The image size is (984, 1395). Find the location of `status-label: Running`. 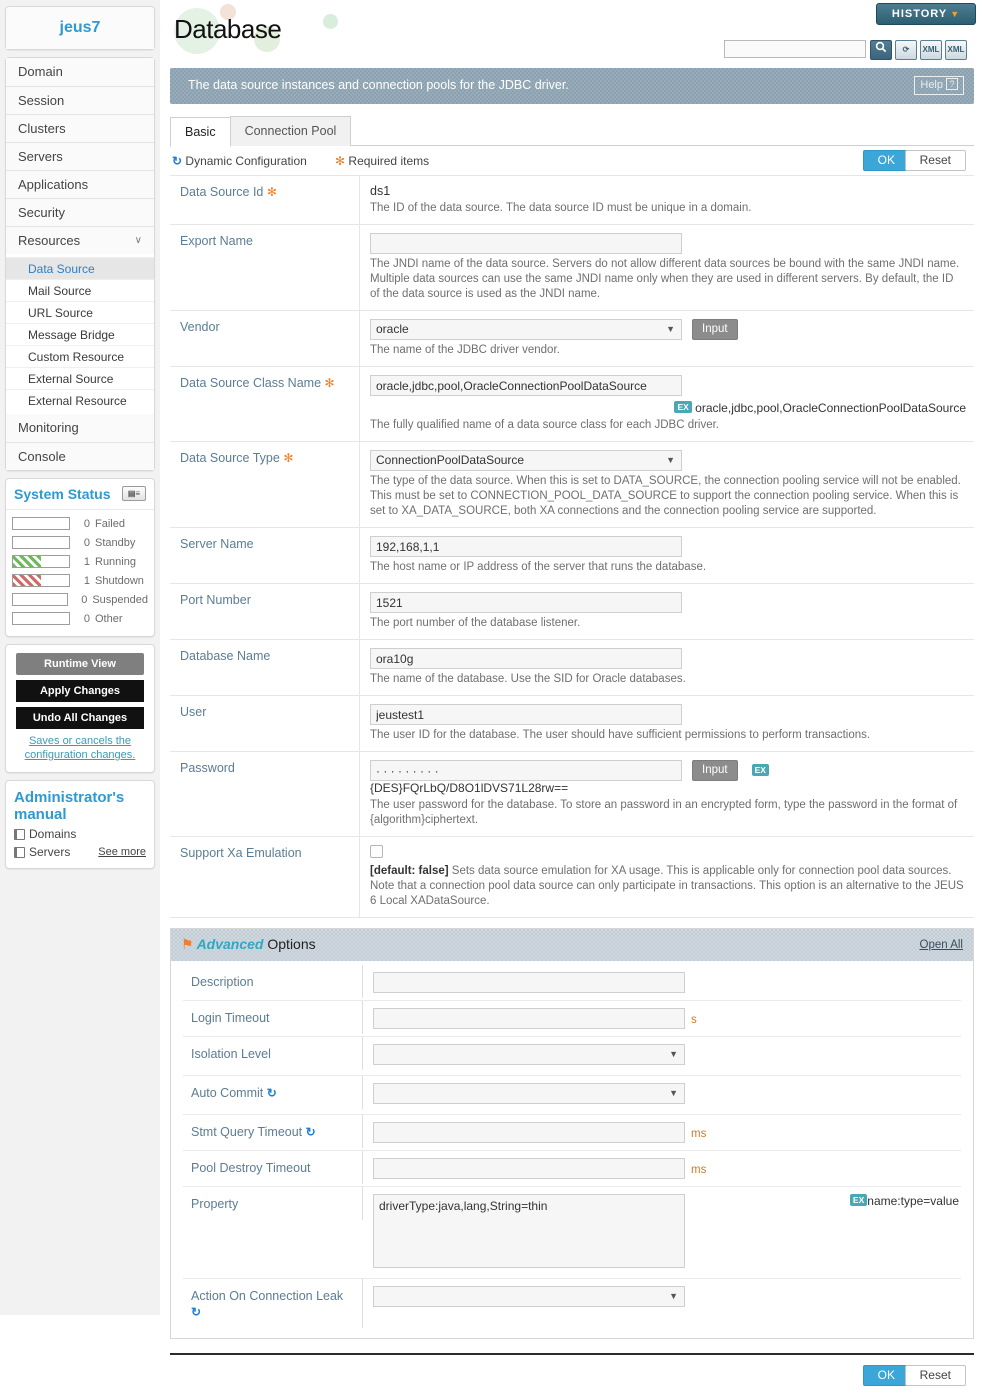

status-label: Running is located at coordinates (115, 561).